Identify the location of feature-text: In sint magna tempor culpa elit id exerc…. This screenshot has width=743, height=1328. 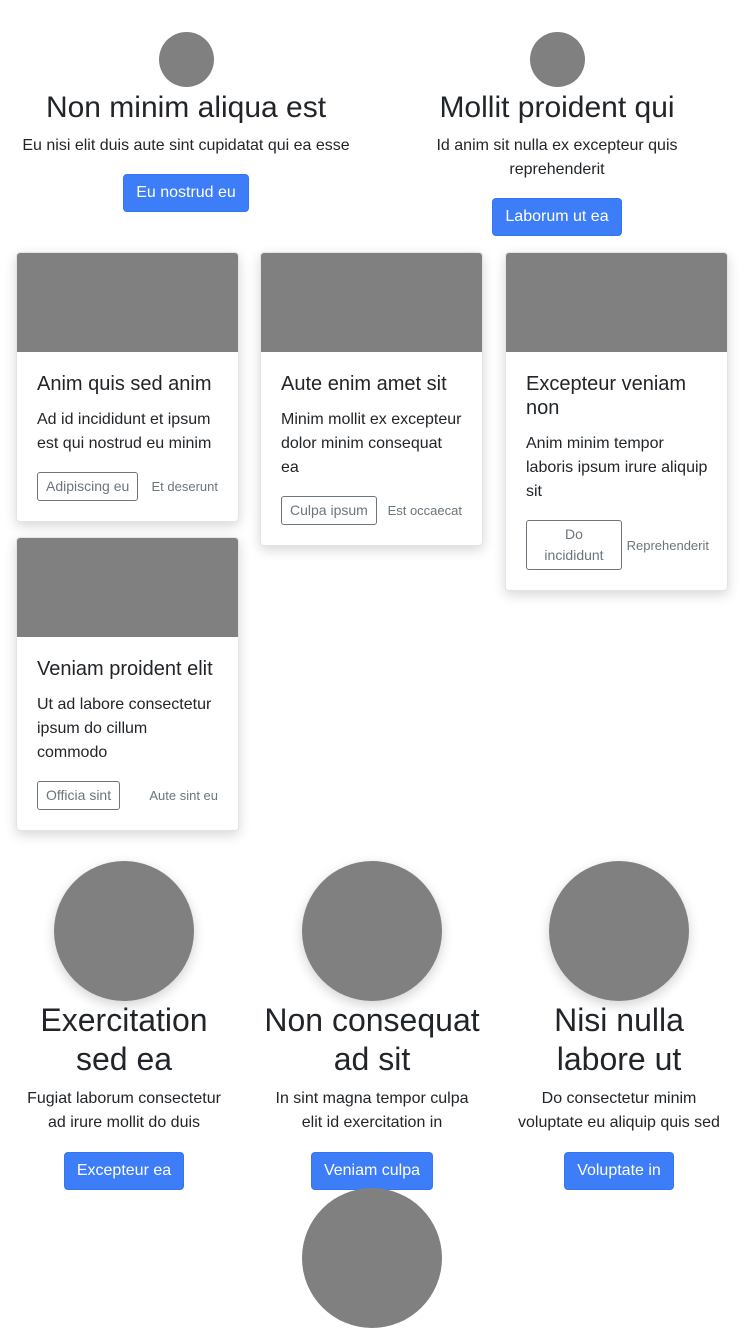
(372, 1110).